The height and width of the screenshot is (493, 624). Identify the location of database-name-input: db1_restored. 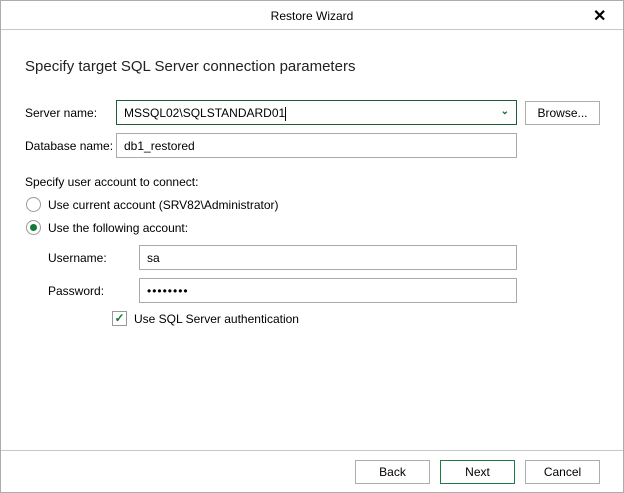
(316, 145).